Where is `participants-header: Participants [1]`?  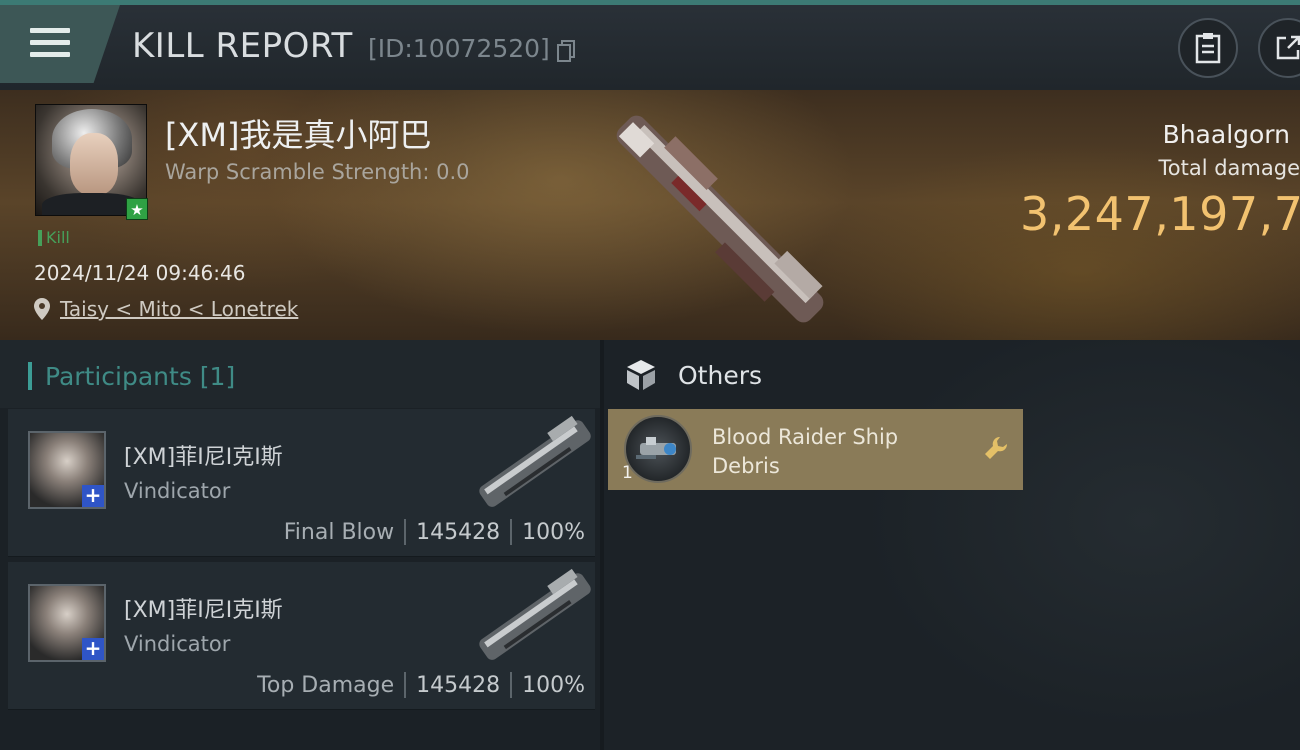 participants-header: Participants [1] is located at coordinates (300, 374).